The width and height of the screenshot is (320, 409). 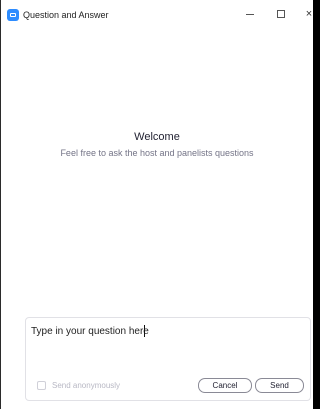 What do you see at coordinates (225, 385) in the screenshot?
I see `cancel-button: Cancel` at bounding box center [225, 385].